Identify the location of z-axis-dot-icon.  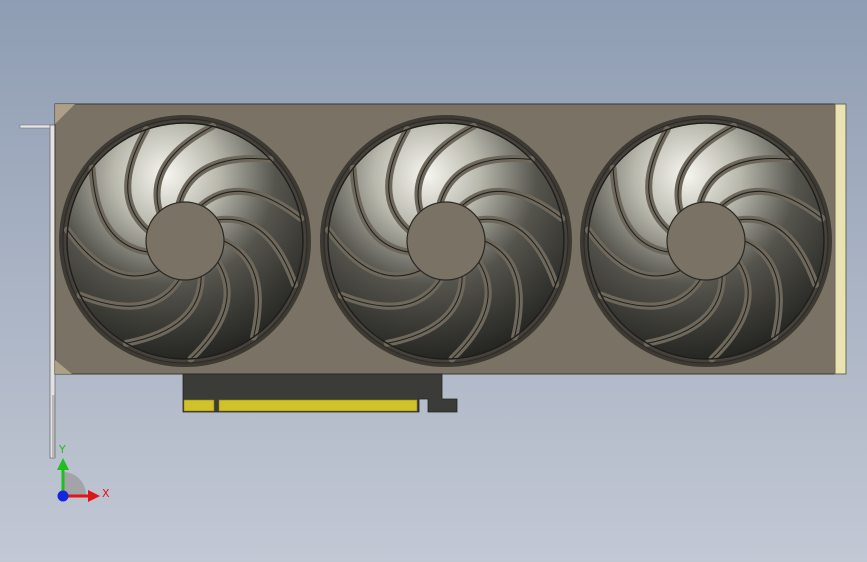
(63, 496).